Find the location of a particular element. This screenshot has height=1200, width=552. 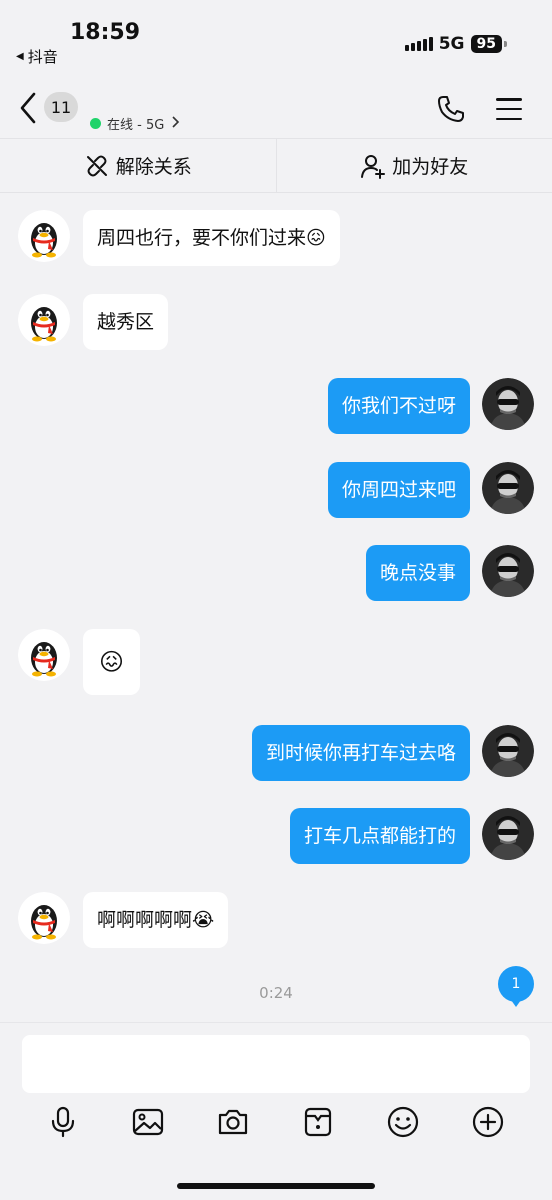

add-user-icon is located at coordinates (373, 166).